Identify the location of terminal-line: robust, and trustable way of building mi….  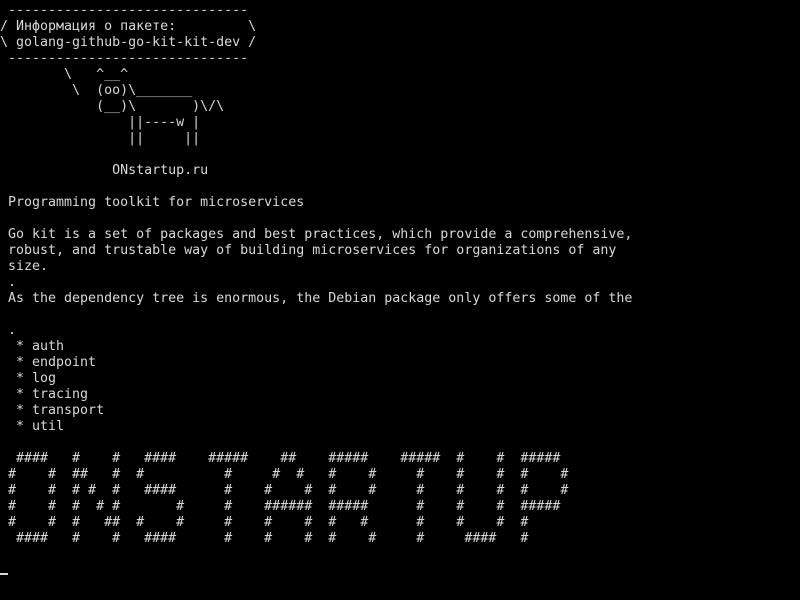
(308, 250).